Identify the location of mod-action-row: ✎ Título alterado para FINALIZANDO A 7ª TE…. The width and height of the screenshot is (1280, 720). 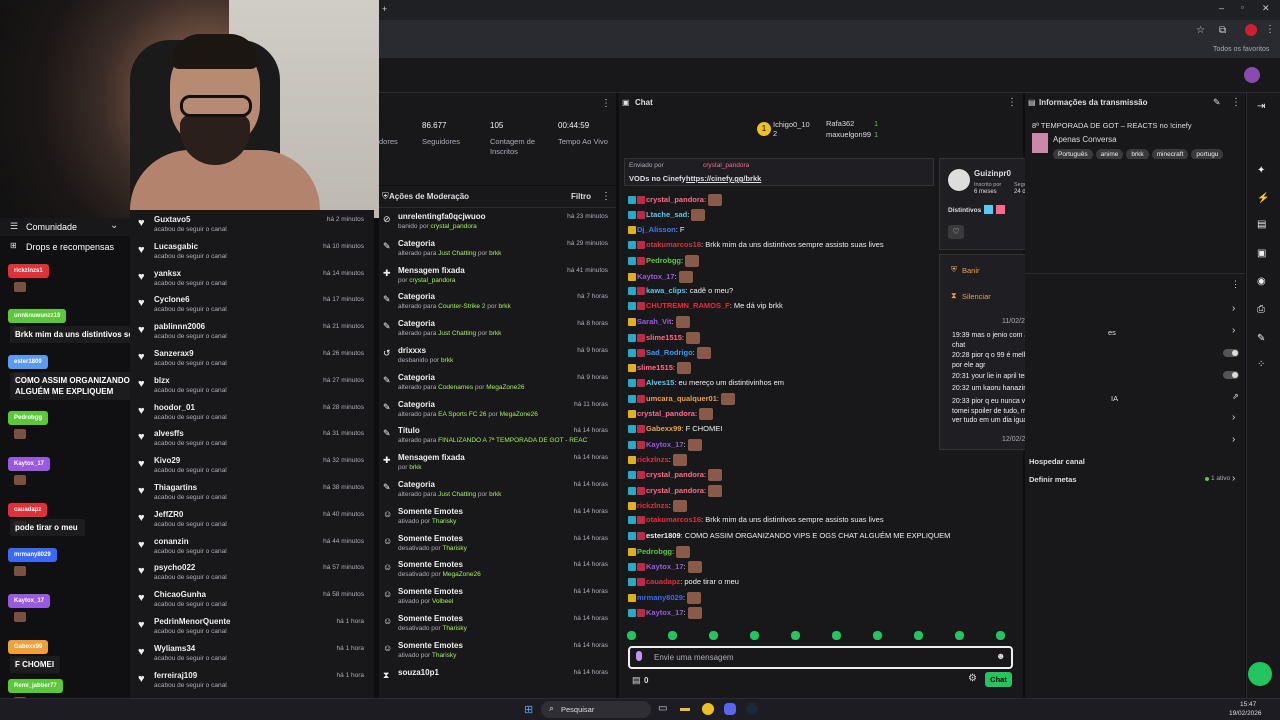
(497, 436).